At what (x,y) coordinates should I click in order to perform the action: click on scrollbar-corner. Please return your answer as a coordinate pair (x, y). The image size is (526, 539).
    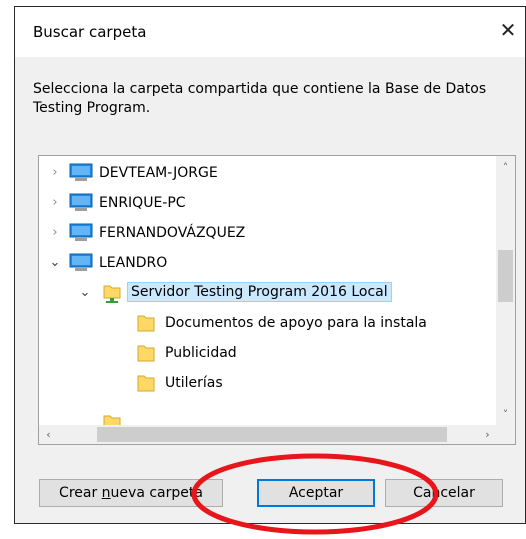
    Looking at the image, I should click on (505, 434).